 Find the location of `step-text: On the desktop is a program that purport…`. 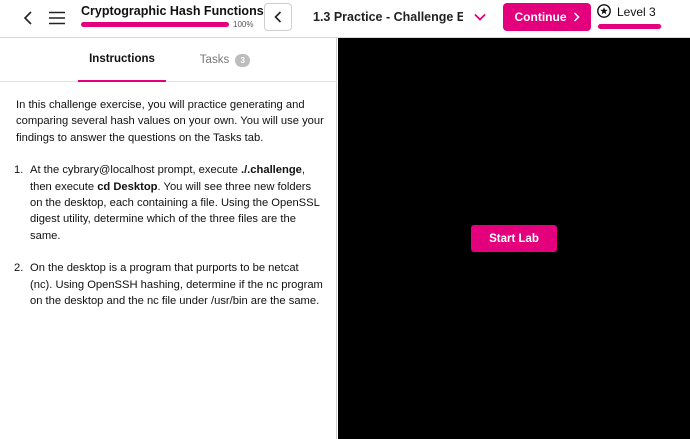

step-text: On the desktop is a program that purport… is located at coordinates (176, 285).